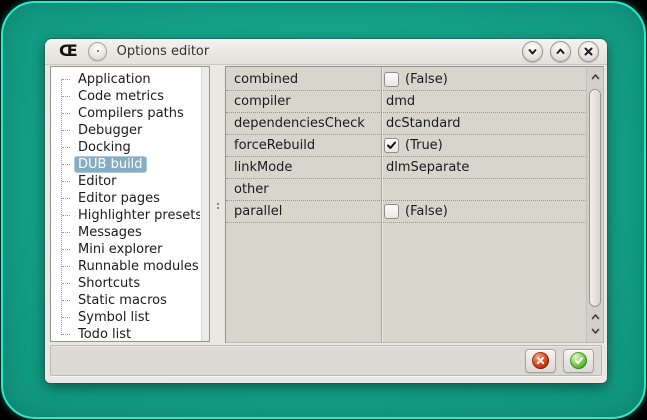 This screenshot has height=420, width=647. What do you see at coordinates (120, 249) in the screenshot?
I see `sidebar-item-label: Mini explorer` at bounding box center [120, 249].